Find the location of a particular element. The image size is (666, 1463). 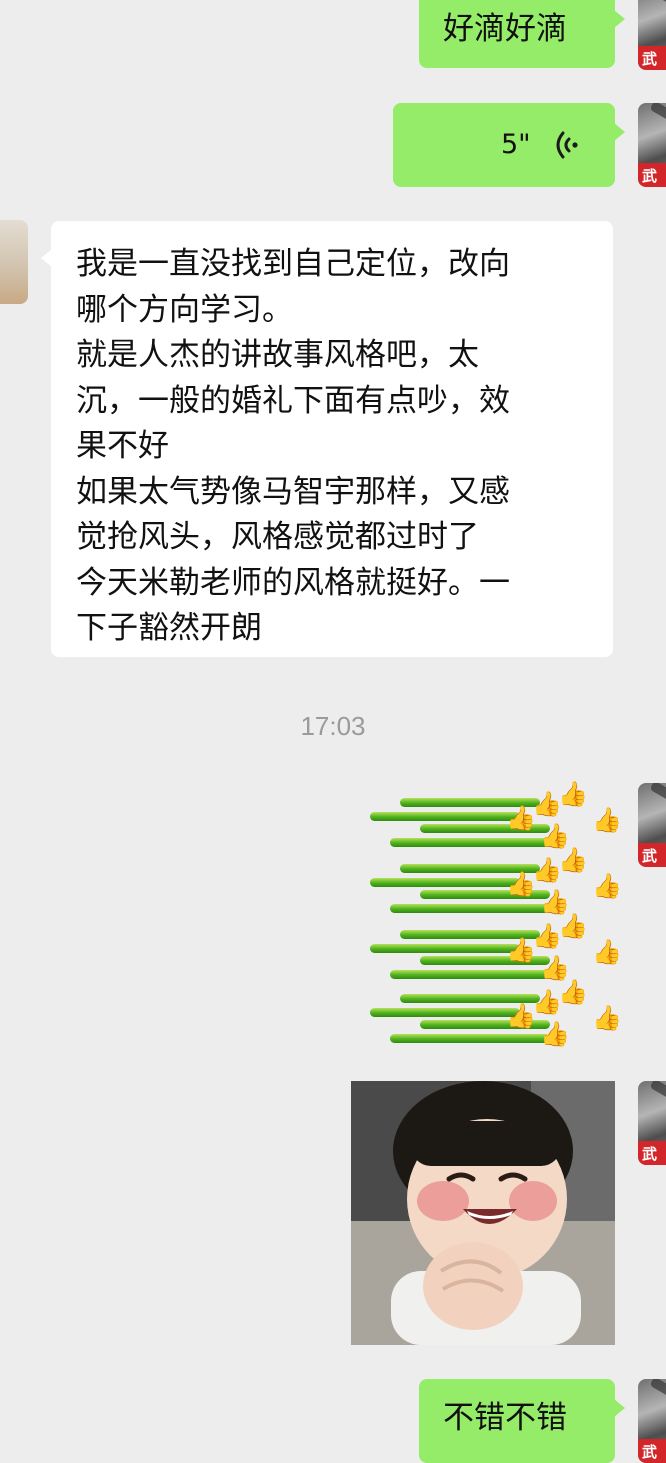

kid-sticker-image is located at coordinates (483, 1213).